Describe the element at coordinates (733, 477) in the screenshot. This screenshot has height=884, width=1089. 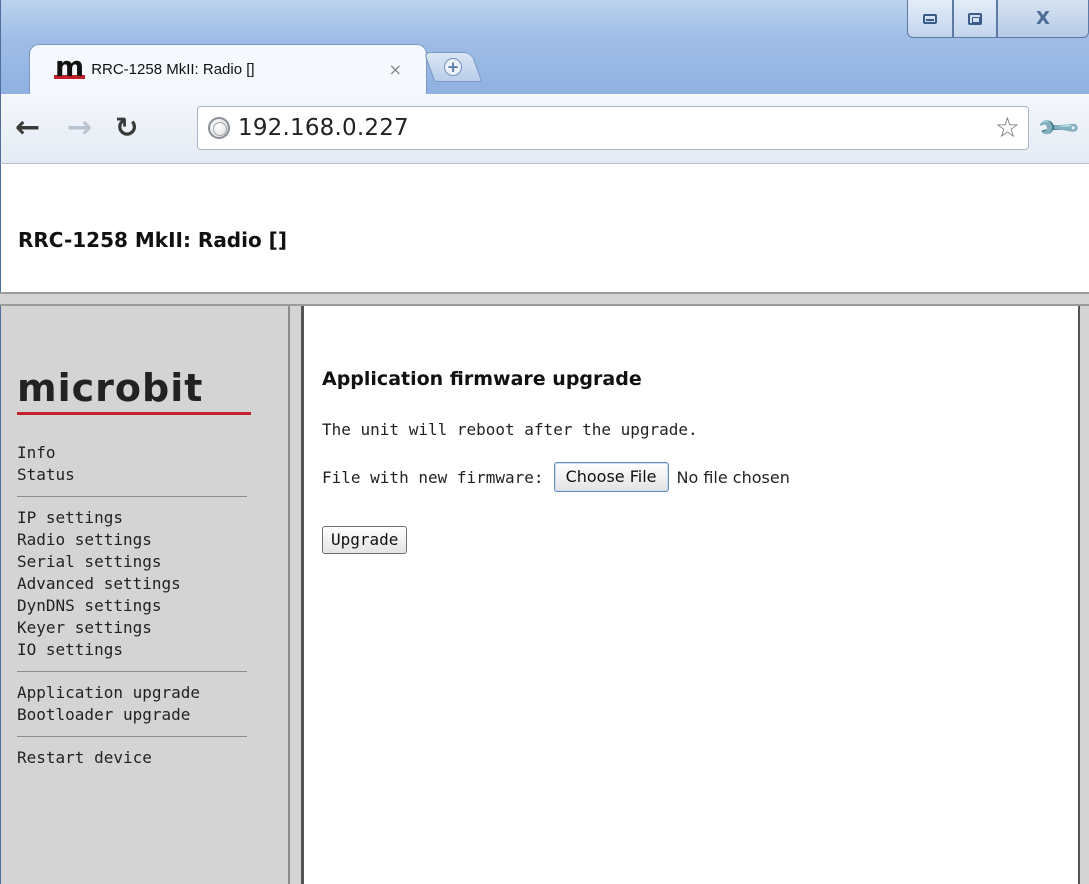
I see `file-status: No file chosen` at that location.